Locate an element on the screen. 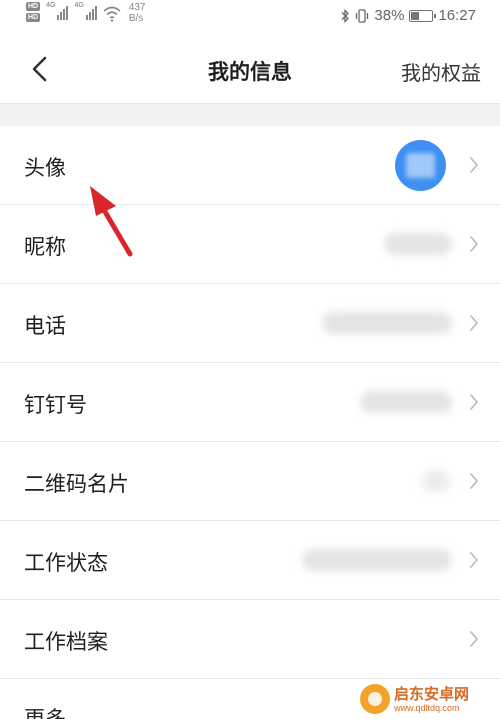  row-work-profile: 工作档案 is located at coordinates (250, 639).